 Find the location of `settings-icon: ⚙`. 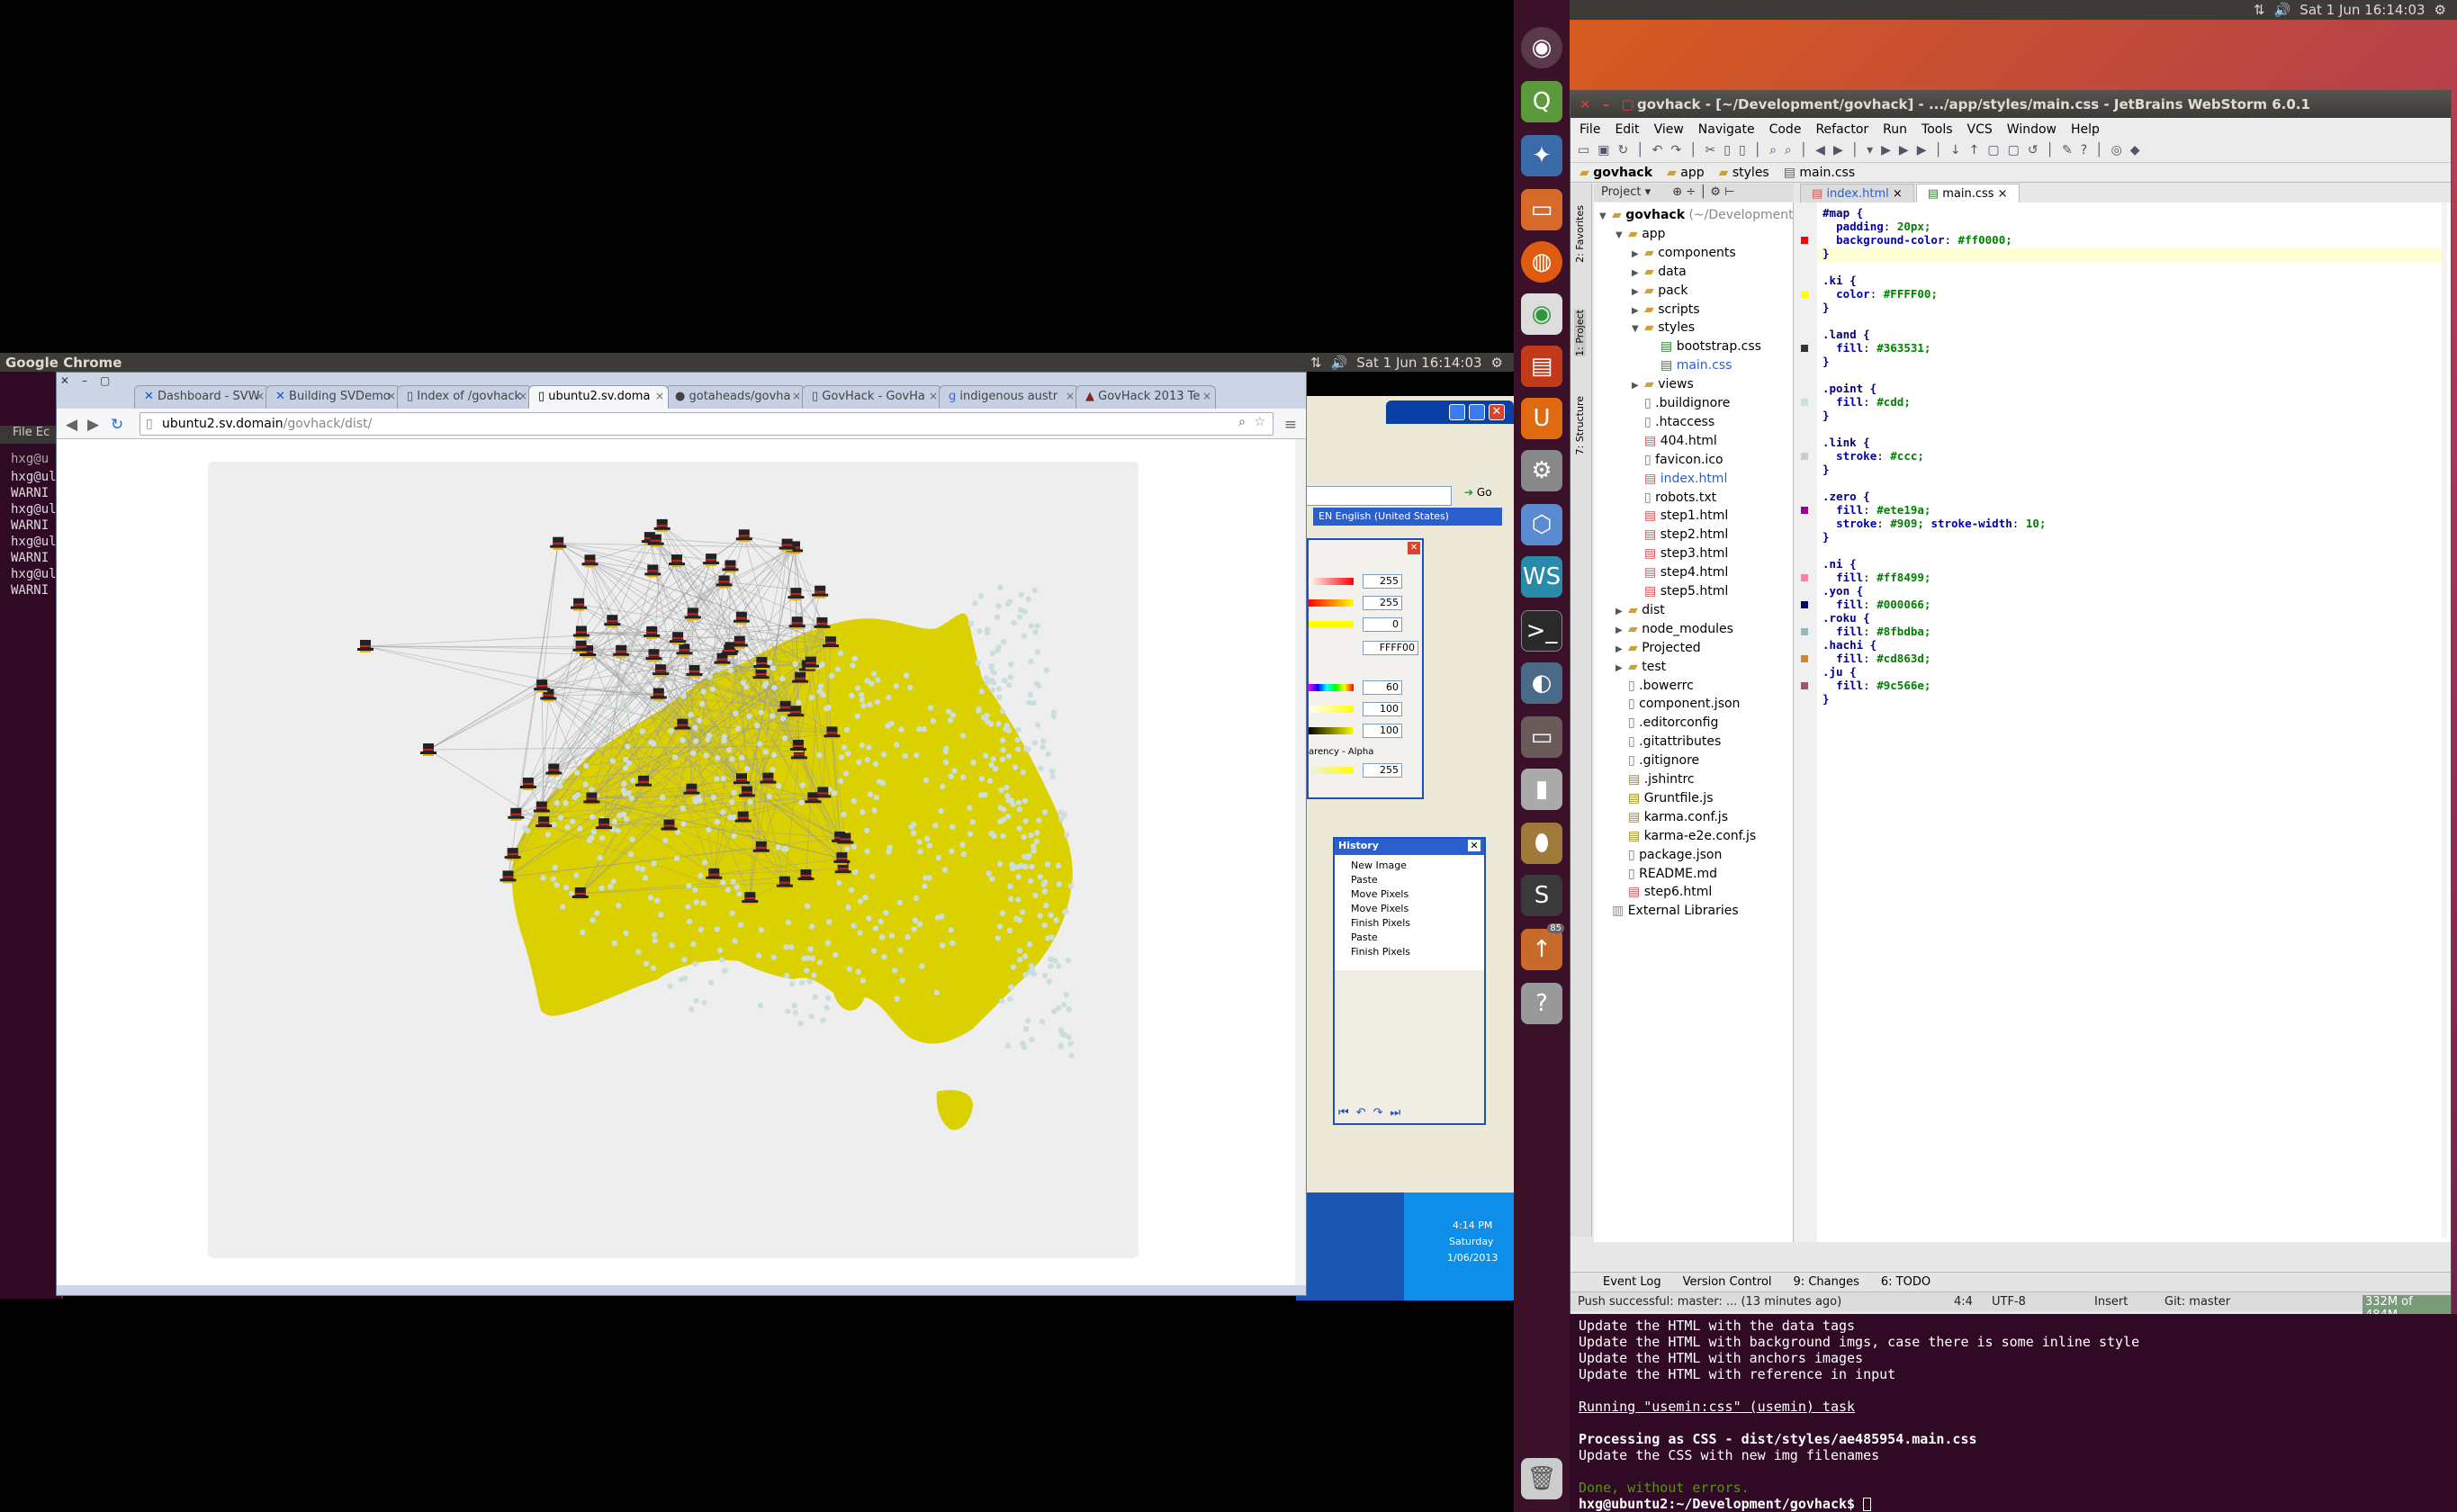

settings-icon: ⚙ is located at coordinates (1541, 471).